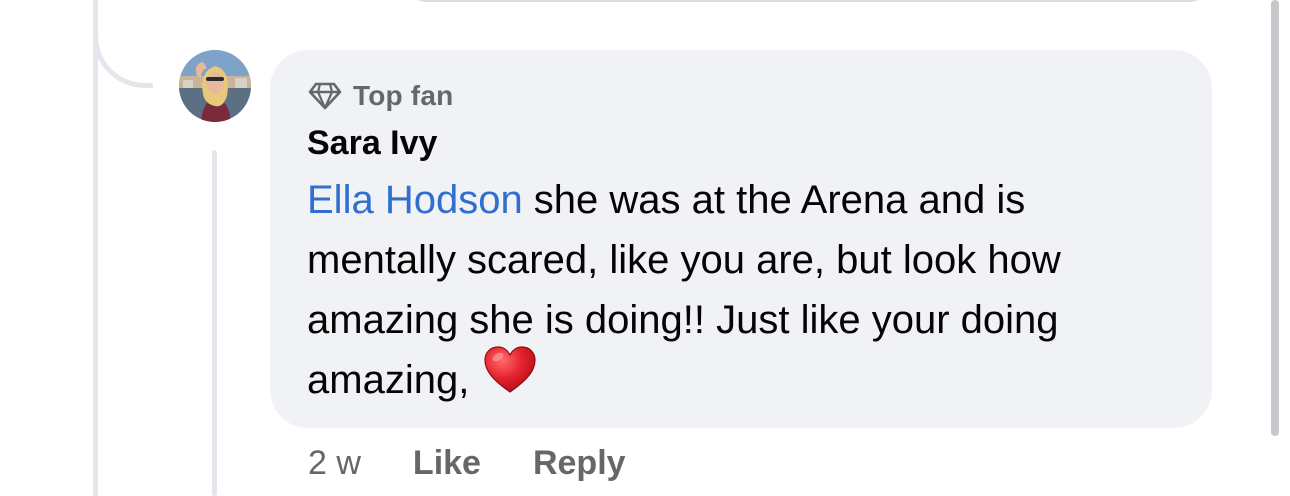  What do you see at coordinates (214, 323) in the screenshot?
I see `reply-thread-line` at bounding box center [214, 323].